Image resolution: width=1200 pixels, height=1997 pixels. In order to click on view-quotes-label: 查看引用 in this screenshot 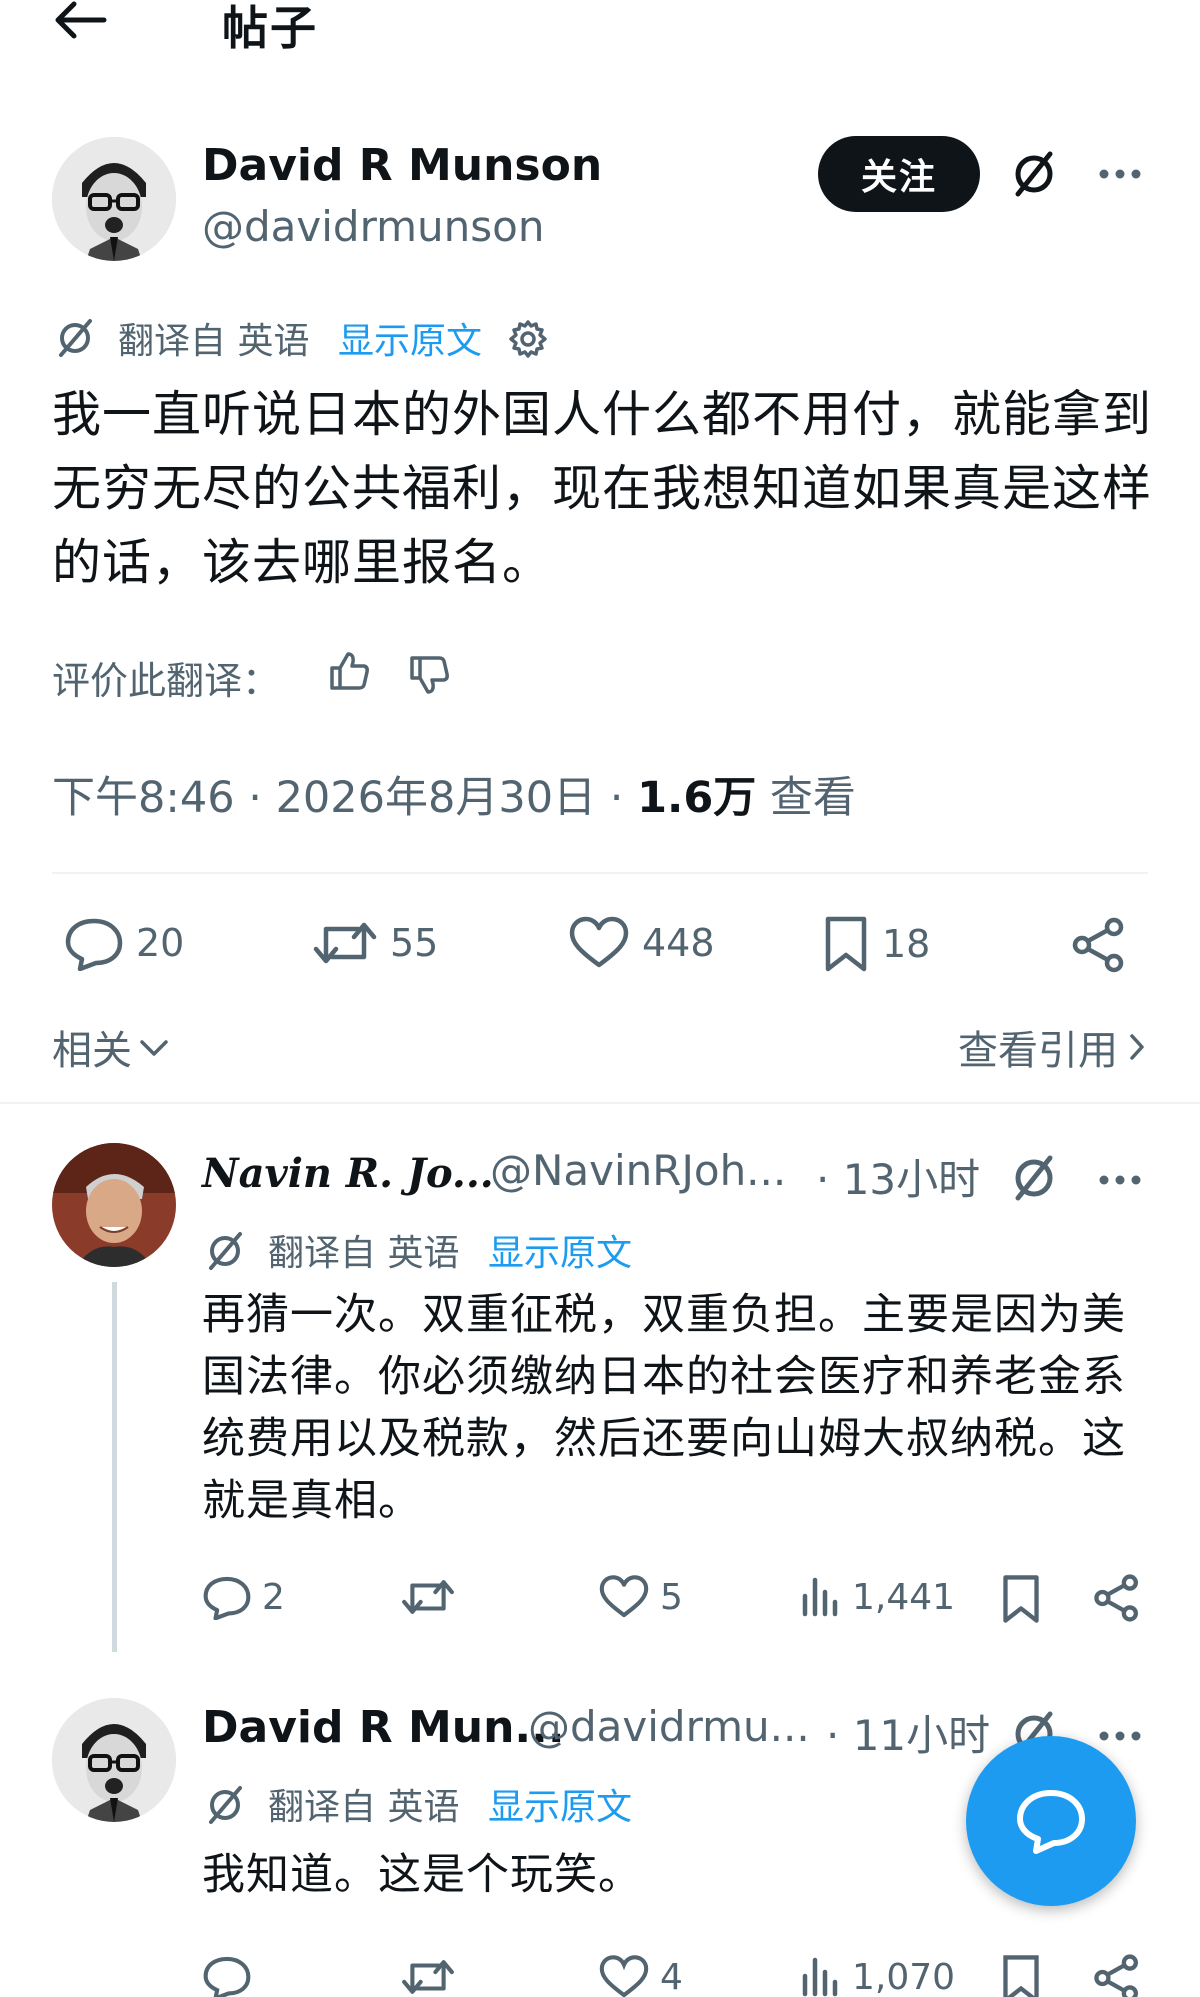, I will do `click(1038, 1051)`.